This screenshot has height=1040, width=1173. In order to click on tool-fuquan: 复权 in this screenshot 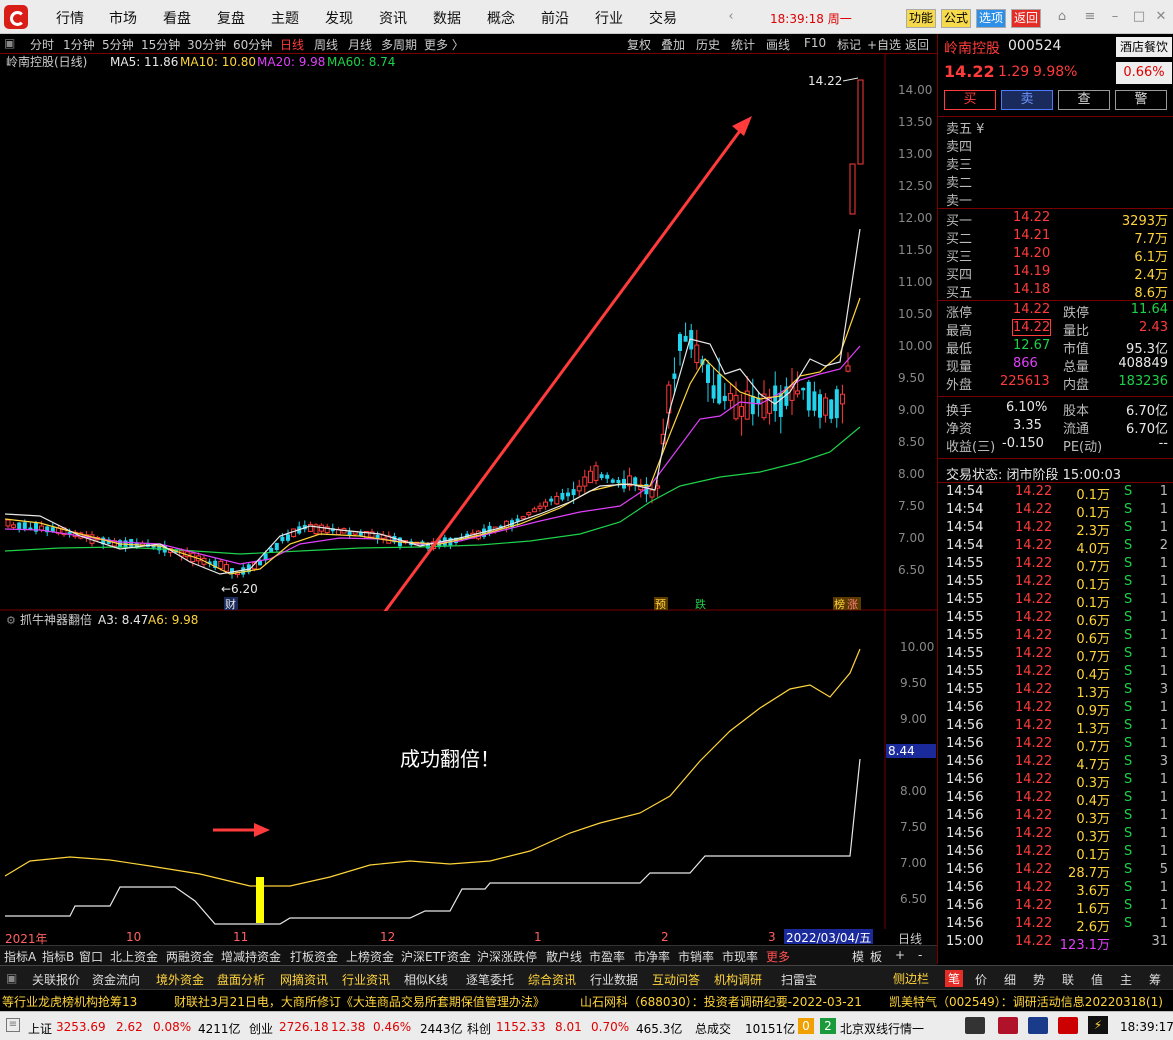, I will do `click(639, 44)`.